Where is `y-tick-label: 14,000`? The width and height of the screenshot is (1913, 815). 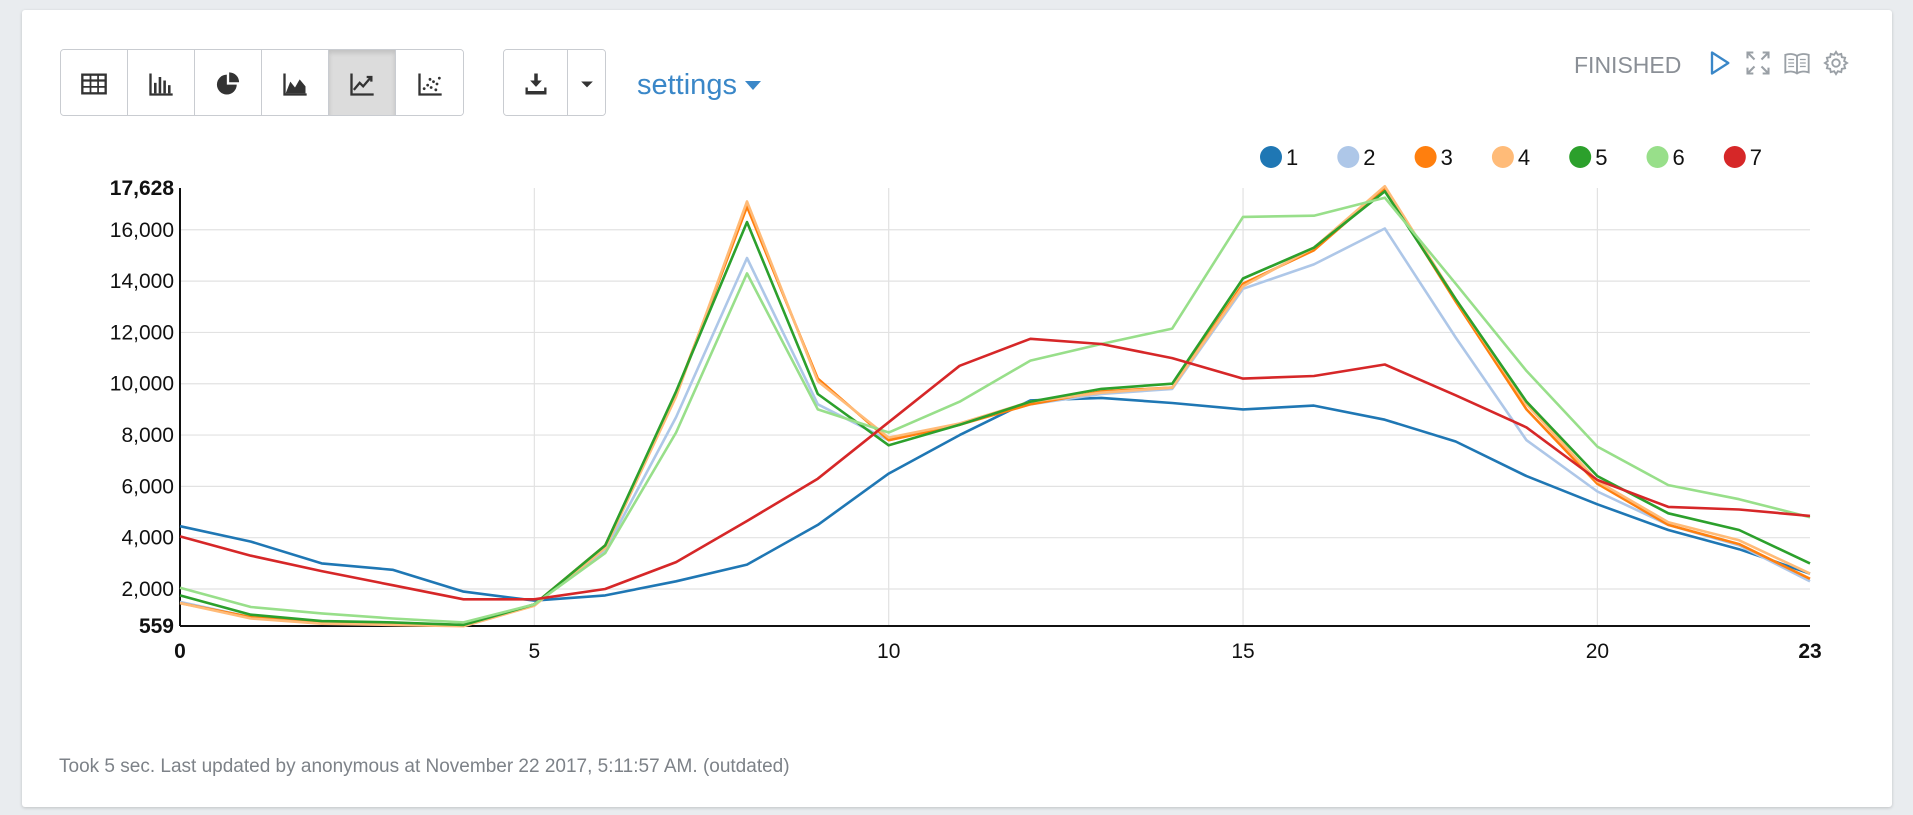 y-tick-label: 14,000 is located at coordinates (142, 281).